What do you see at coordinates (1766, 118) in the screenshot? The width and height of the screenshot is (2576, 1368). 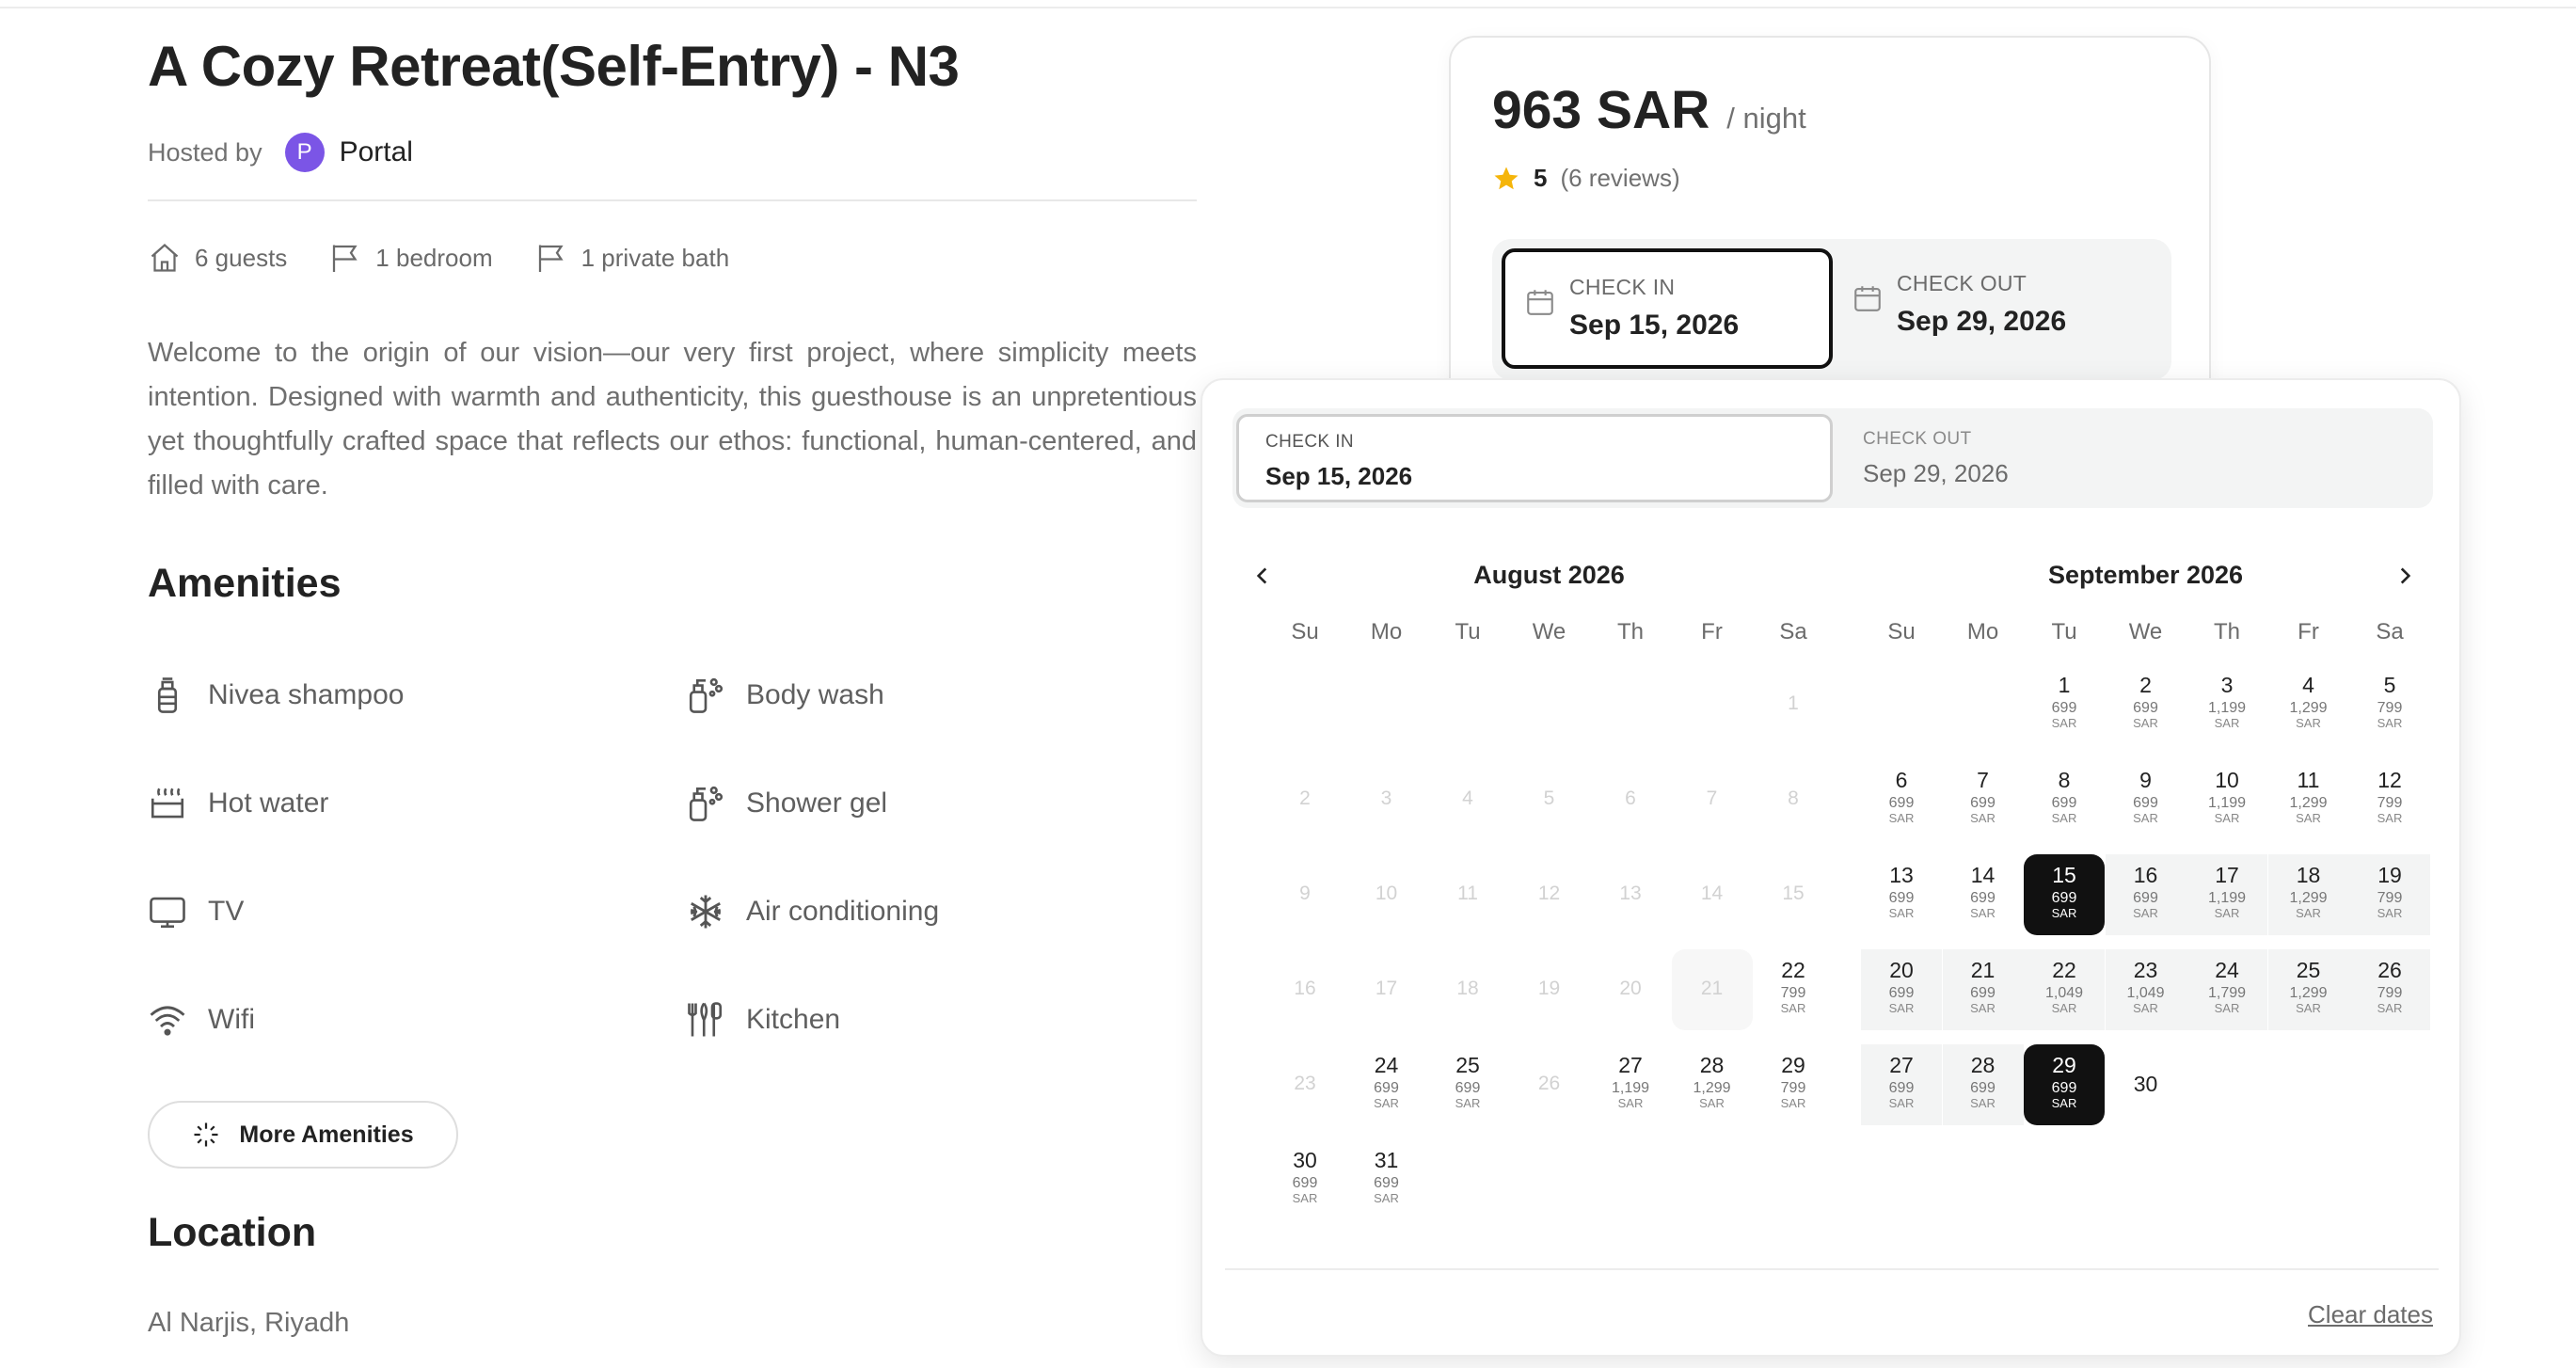 I see `price-per-night: / night` at bounding box center [1766, 118].